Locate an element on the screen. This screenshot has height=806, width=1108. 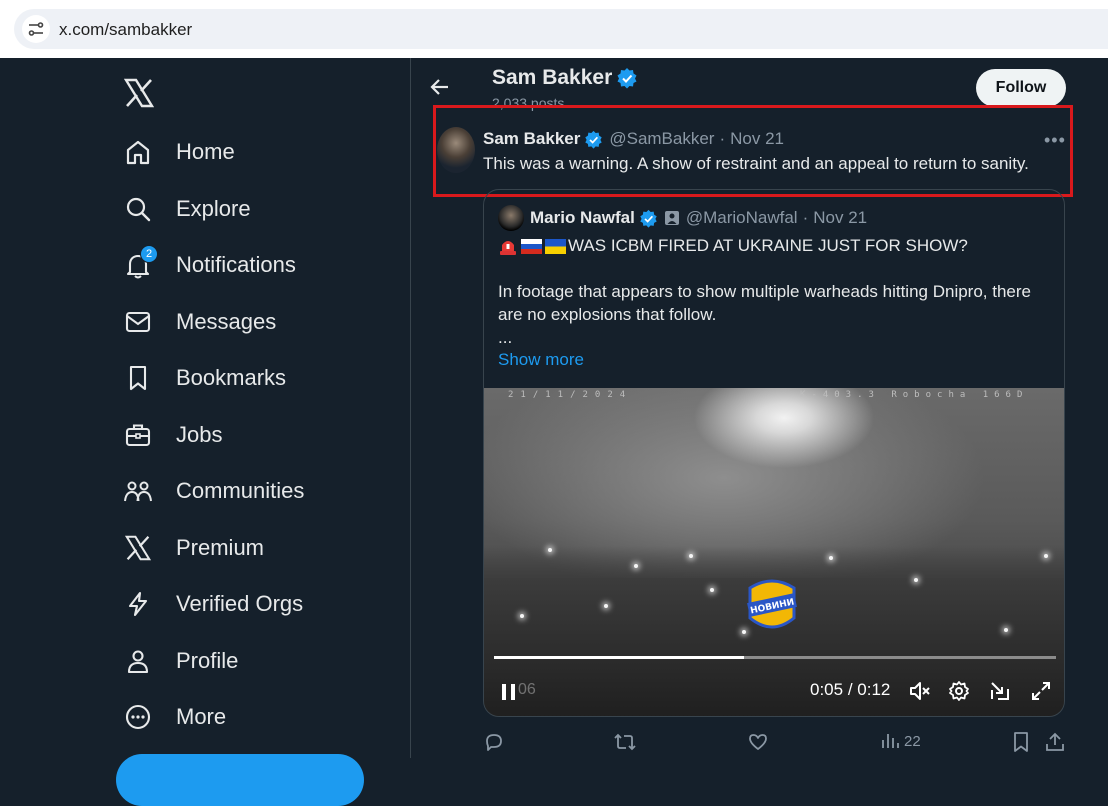
post-button is located at coordinates (240, 780).